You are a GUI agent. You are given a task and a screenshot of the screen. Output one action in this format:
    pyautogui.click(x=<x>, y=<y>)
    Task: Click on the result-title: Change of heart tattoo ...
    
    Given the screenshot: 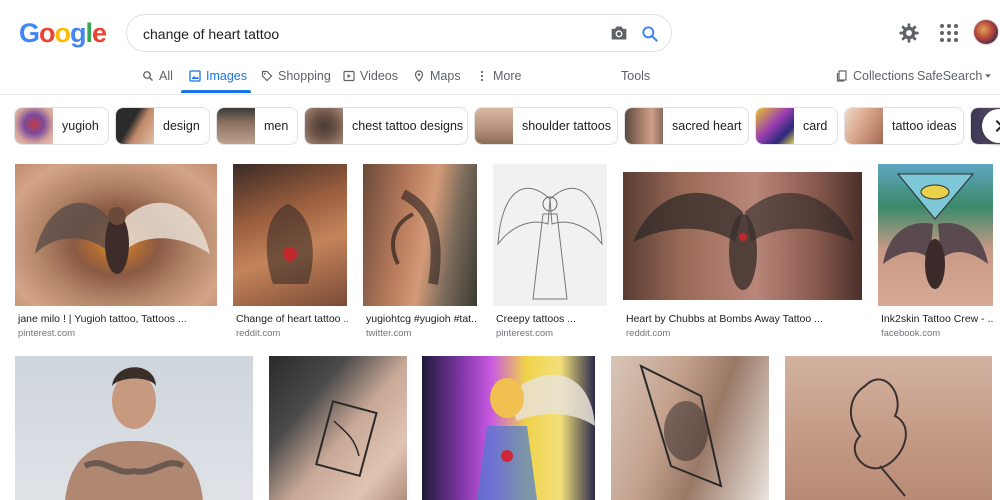 What is the action you would take?
    pyautogui.click(x=292, y=319)
    